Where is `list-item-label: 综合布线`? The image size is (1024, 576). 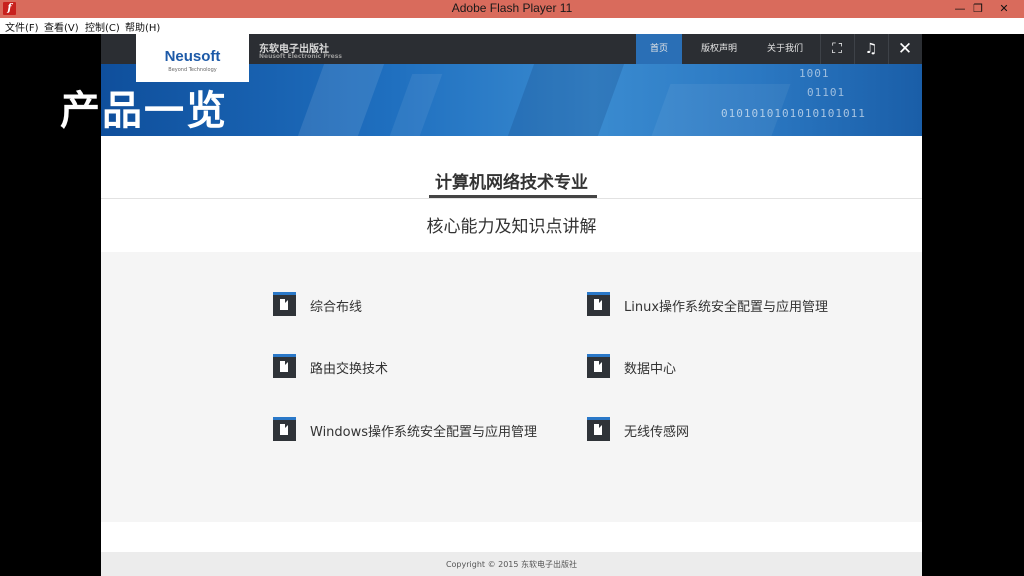 list-item-label: 综合布线 is located at coordinates (336, 307).